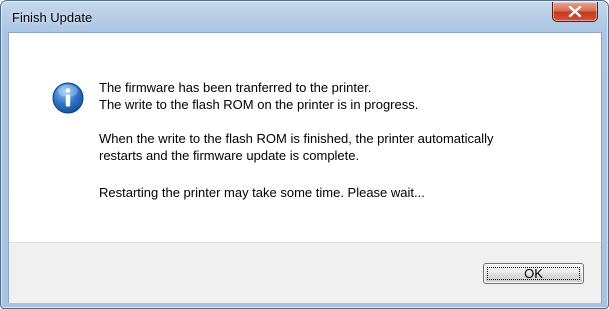 The width and height of the screenshot is (609, 309). What do you see at coordinates (304, 17) in the screenshot?
I see `title-bar: Finish Update` at bounding box center [304, 17].